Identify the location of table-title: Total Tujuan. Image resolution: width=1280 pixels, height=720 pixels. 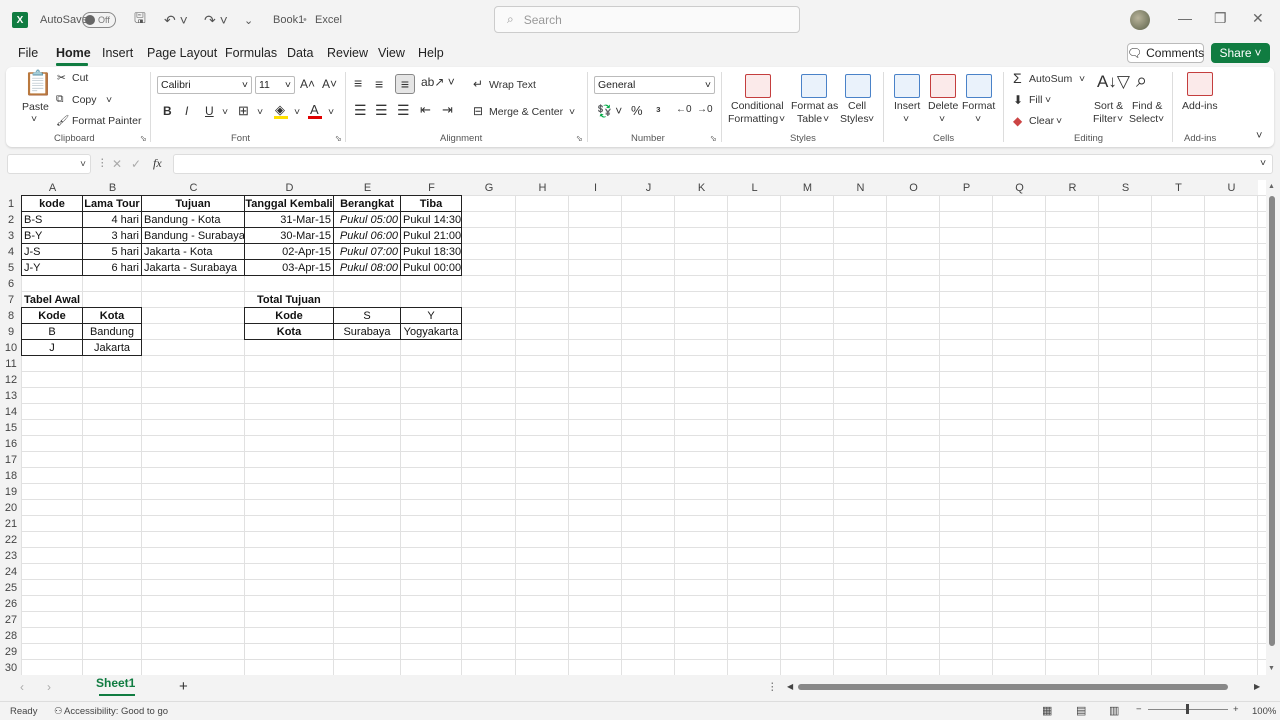
(289, 300).